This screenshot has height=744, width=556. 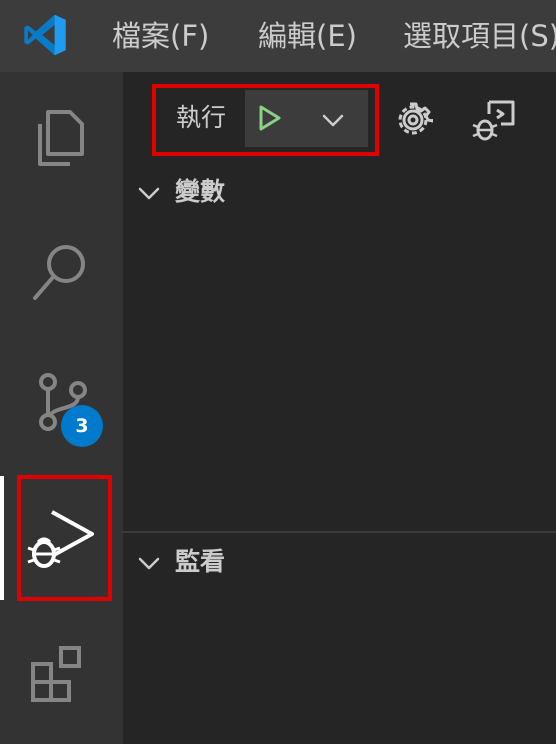 I want to click on menu-selection: 選取項目(S), so click(x=479, y=36).